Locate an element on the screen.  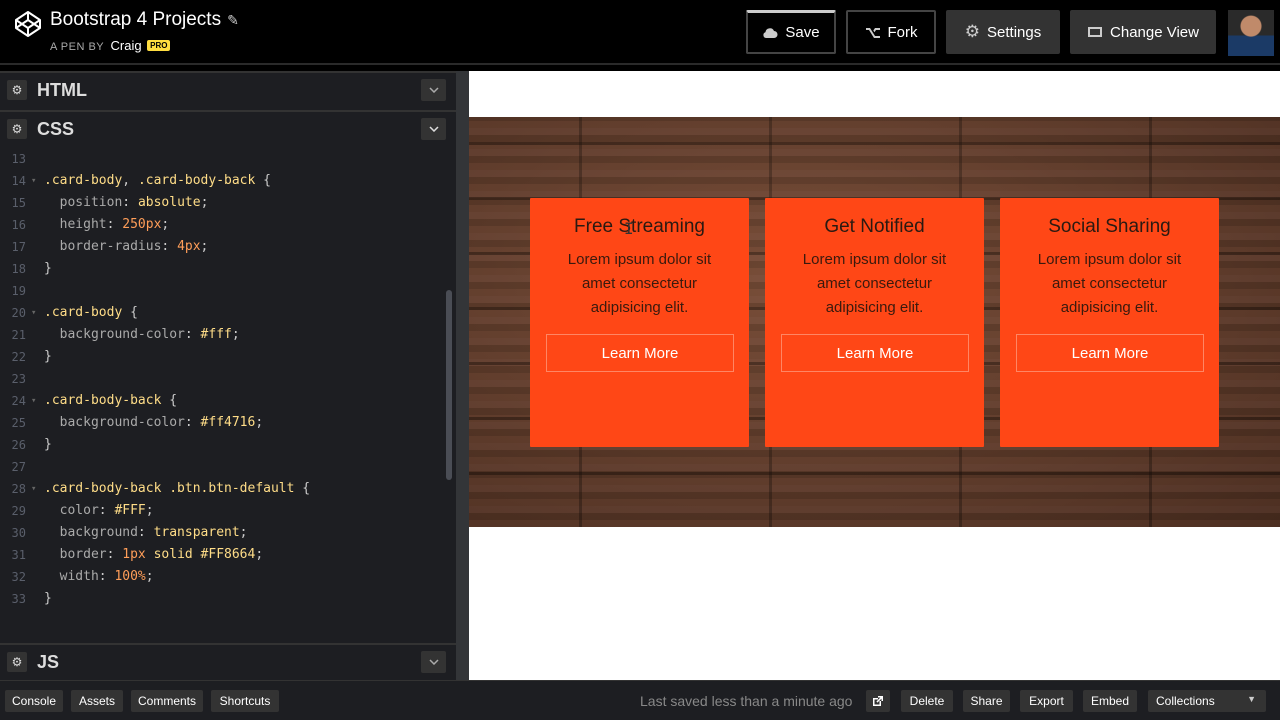
code-line: 21 background-color: #fff; is located at coordinates (223, 335).